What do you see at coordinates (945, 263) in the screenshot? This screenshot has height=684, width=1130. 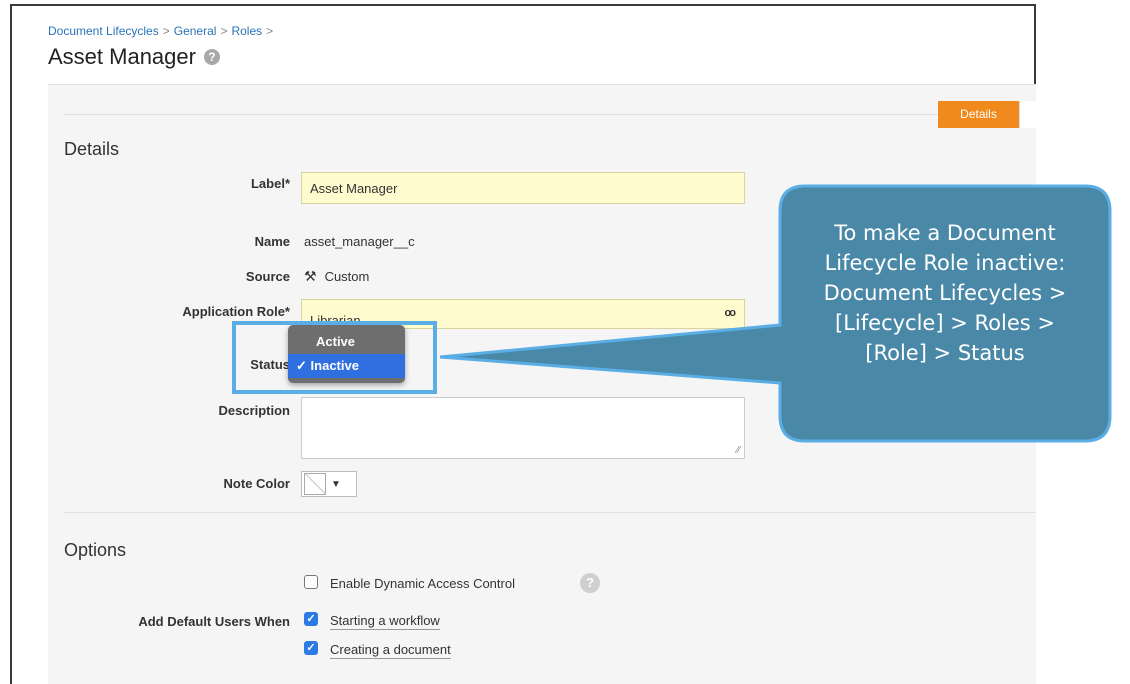 I see `callout-line: Lifecycle Role inactive:` at bounding box center [945, 263].